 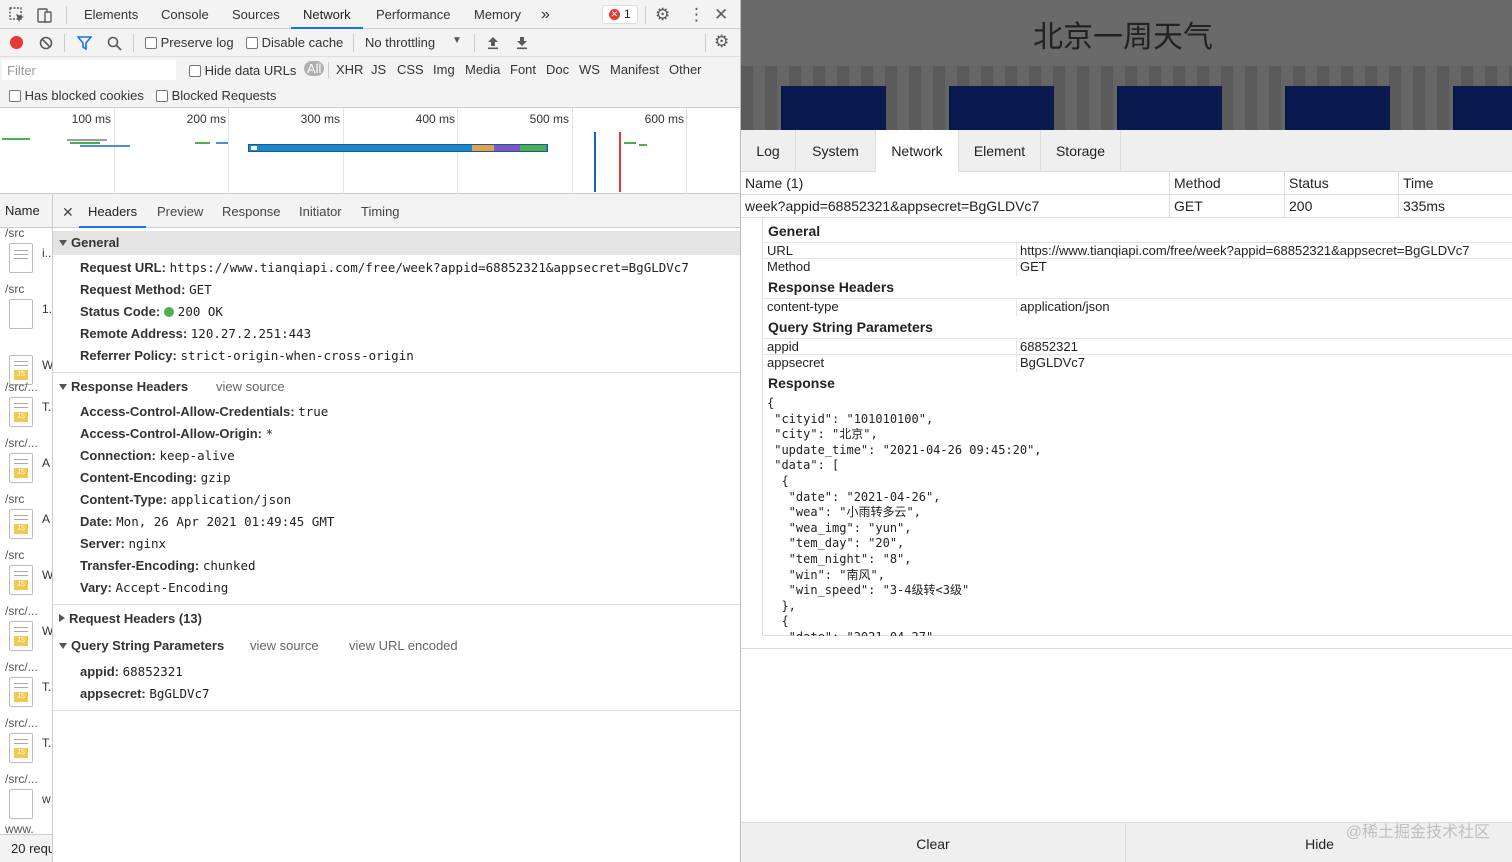 I want to click on more-tabs-button: », so click(x=545, y=14).